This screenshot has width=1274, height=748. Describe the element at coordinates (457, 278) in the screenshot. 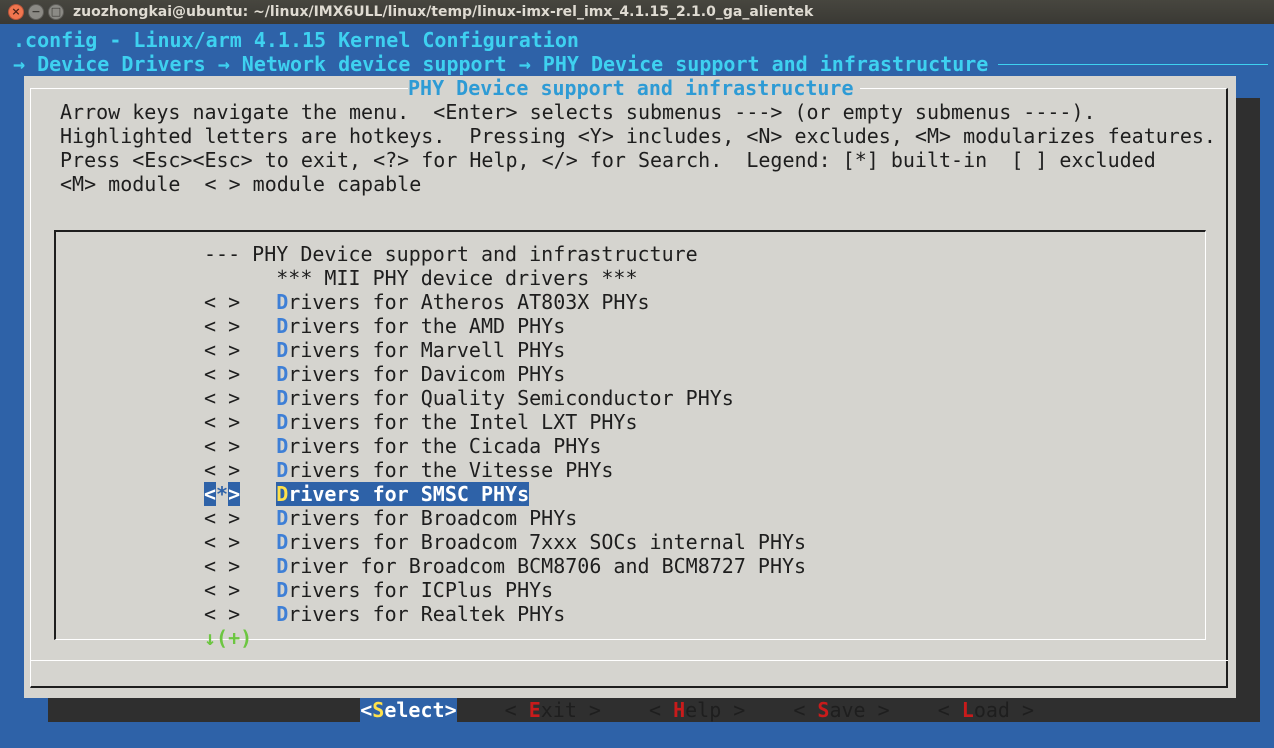

I see `menu-item-label: *** MII PHY device drivers ***` at that location.